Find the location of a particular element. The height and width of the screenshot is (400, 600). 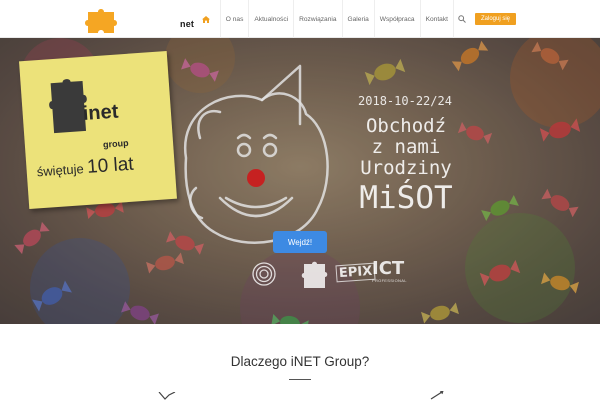

nav-item-o-nas: O nas is located at coordinates (234, 19).